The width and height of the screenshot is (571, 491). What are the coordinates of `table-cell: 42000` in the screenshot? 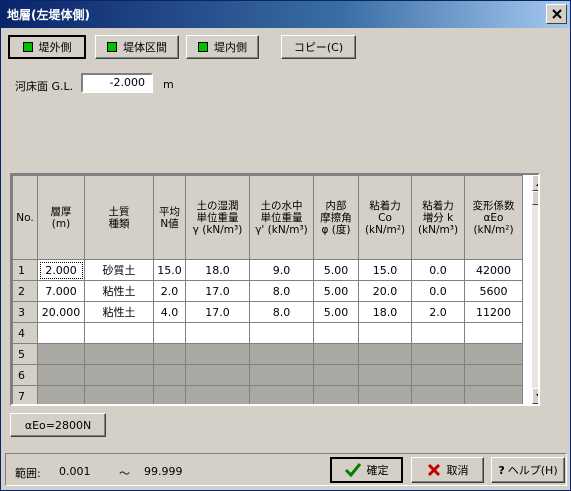 It's located at (493, 270).